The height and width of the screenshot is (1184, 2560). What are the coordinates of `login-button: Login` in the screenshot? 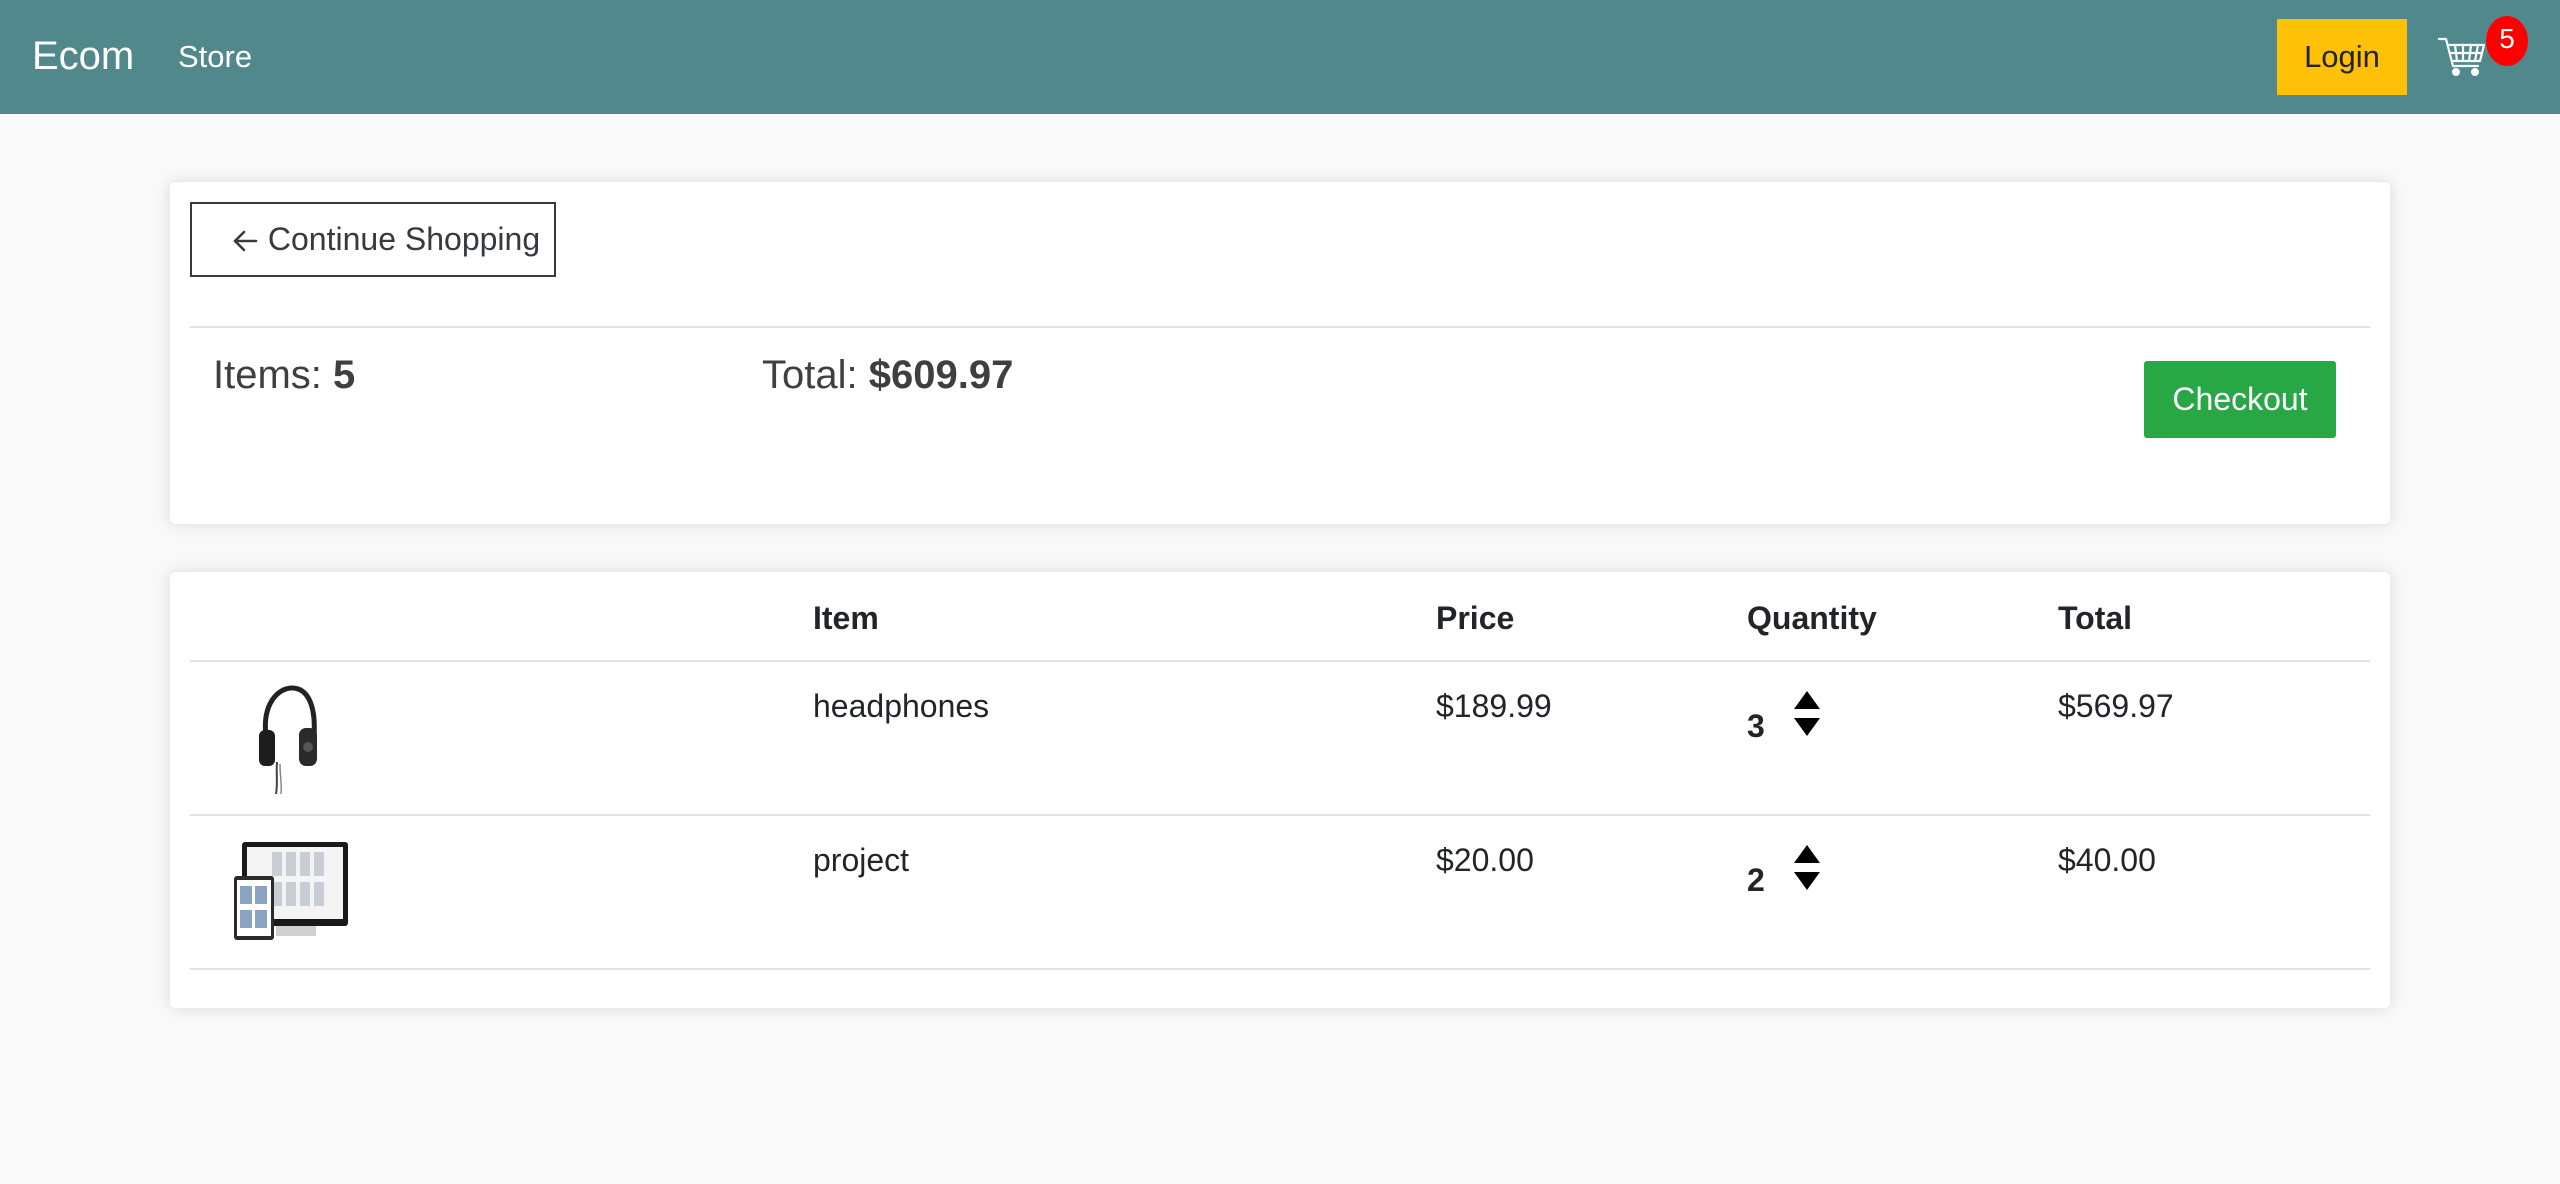 It's located at (2342, 57).